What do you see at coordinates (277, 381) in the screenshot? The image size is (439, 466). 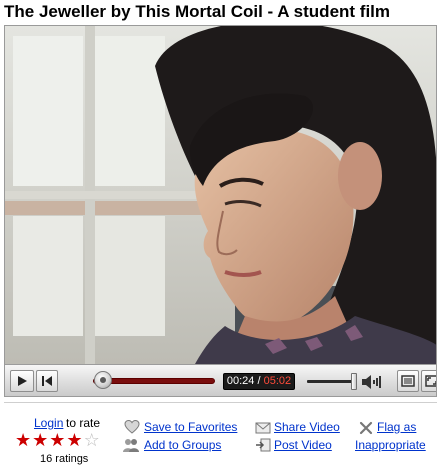 I see `duration: 05:02` at bounding box center [277, 381].